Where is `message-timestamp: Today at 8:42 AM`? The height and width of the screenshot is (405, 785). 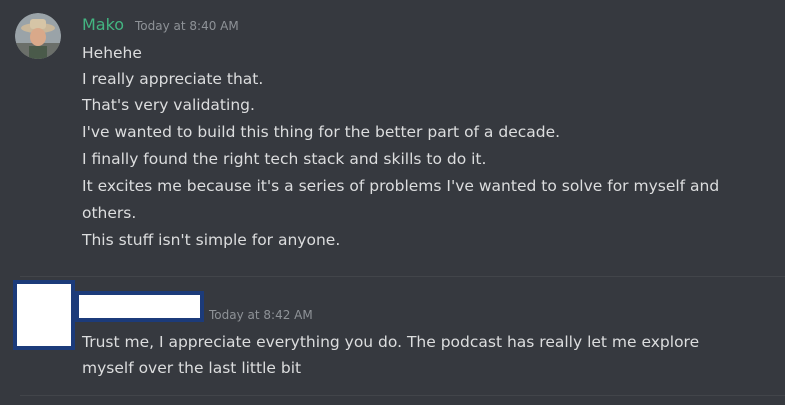 message-timestamp: Today at 8:42 AM is located at coordinates (261, 315).